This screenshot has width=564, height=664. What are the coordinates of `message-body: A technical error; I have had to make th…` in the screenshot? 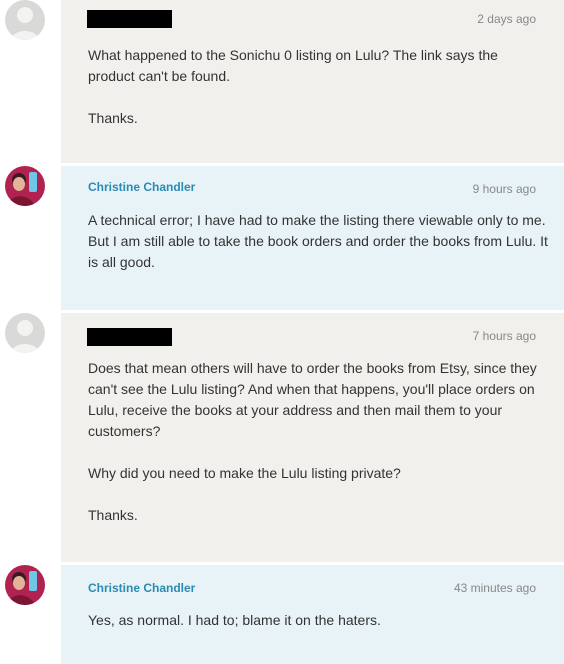 It's located at (318, 241).